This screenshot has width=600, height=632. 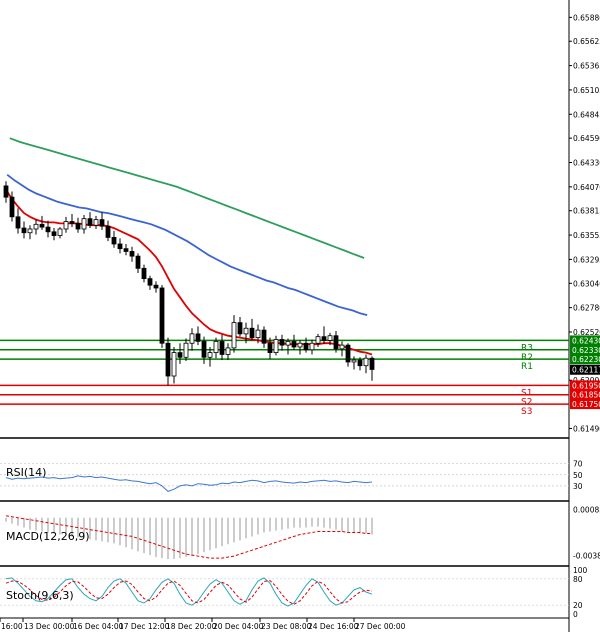 What do you see at coordinates (189, 483) in the screenshot?
I see `rsi-line` at bounding box center [189, 483].